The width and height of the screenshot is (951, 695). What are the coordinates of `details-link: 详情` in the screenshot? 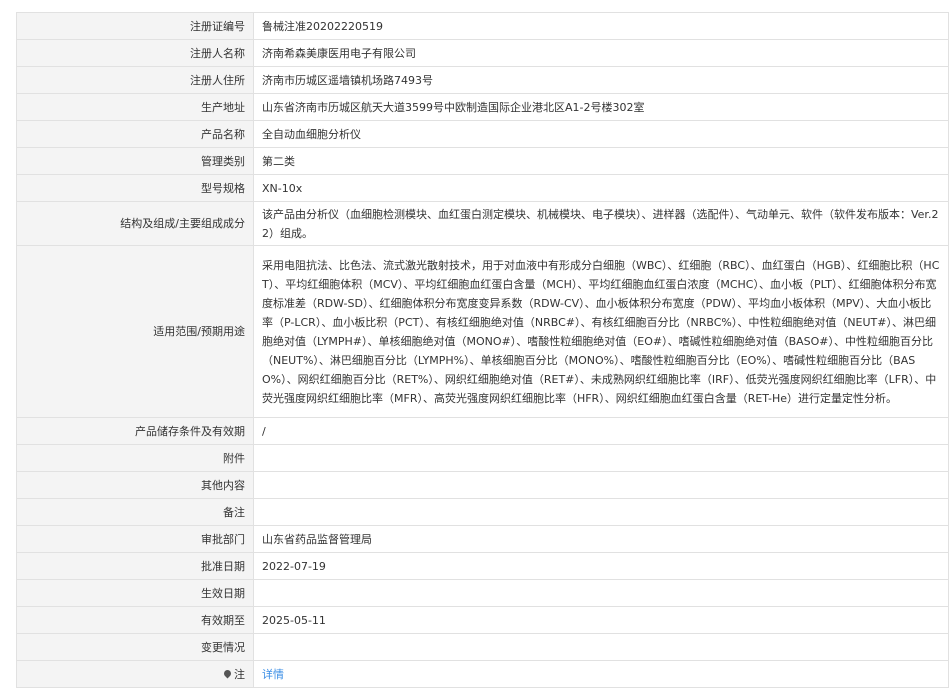 It's located at (273, 674).